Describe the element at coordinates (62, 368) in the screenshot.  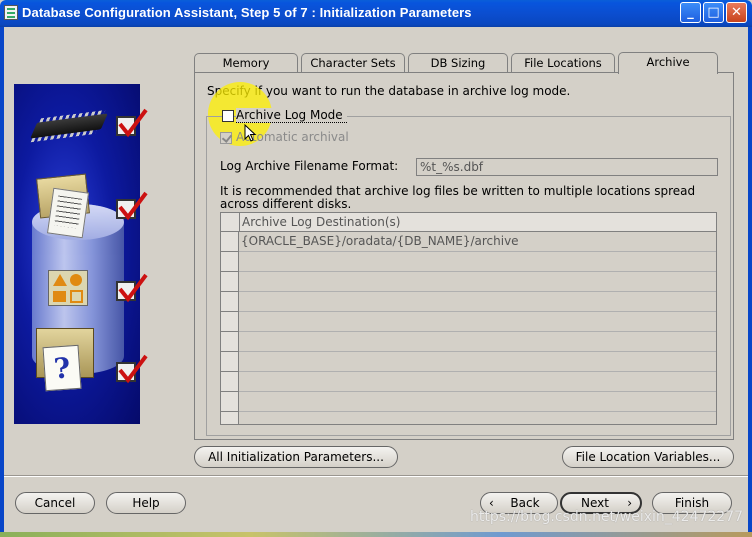
I see `help-document-icon: ?` at that location.